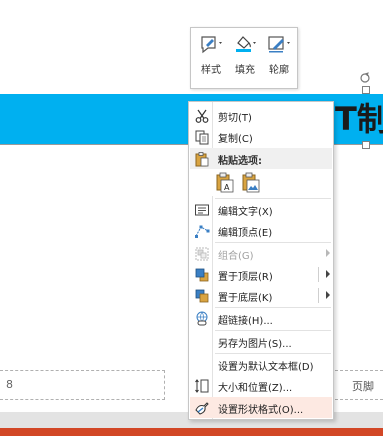  I want to click on paste-picture-button, so click(252, 183).